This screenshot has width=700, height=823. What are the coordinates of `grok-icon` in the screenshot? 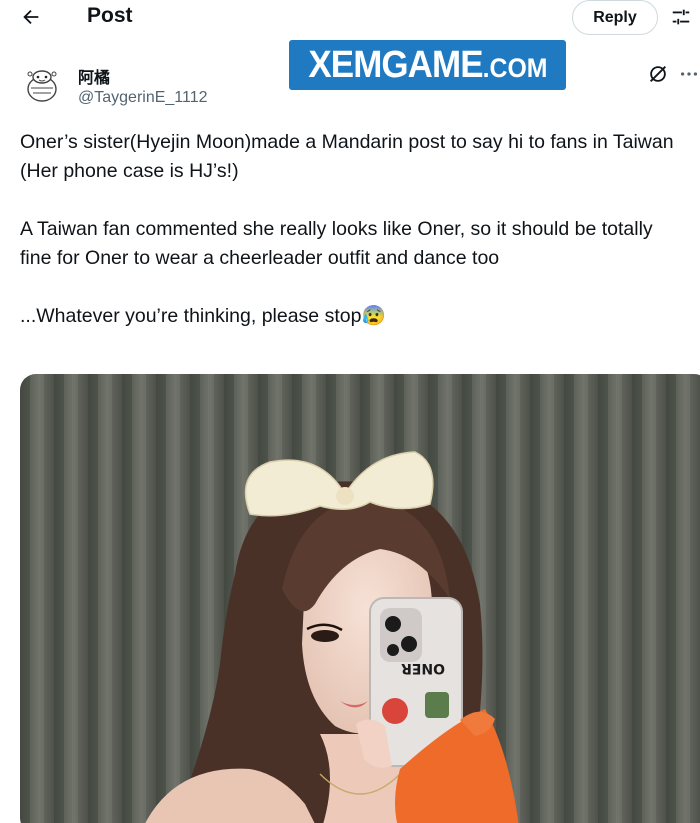 It's located at (658, 74).